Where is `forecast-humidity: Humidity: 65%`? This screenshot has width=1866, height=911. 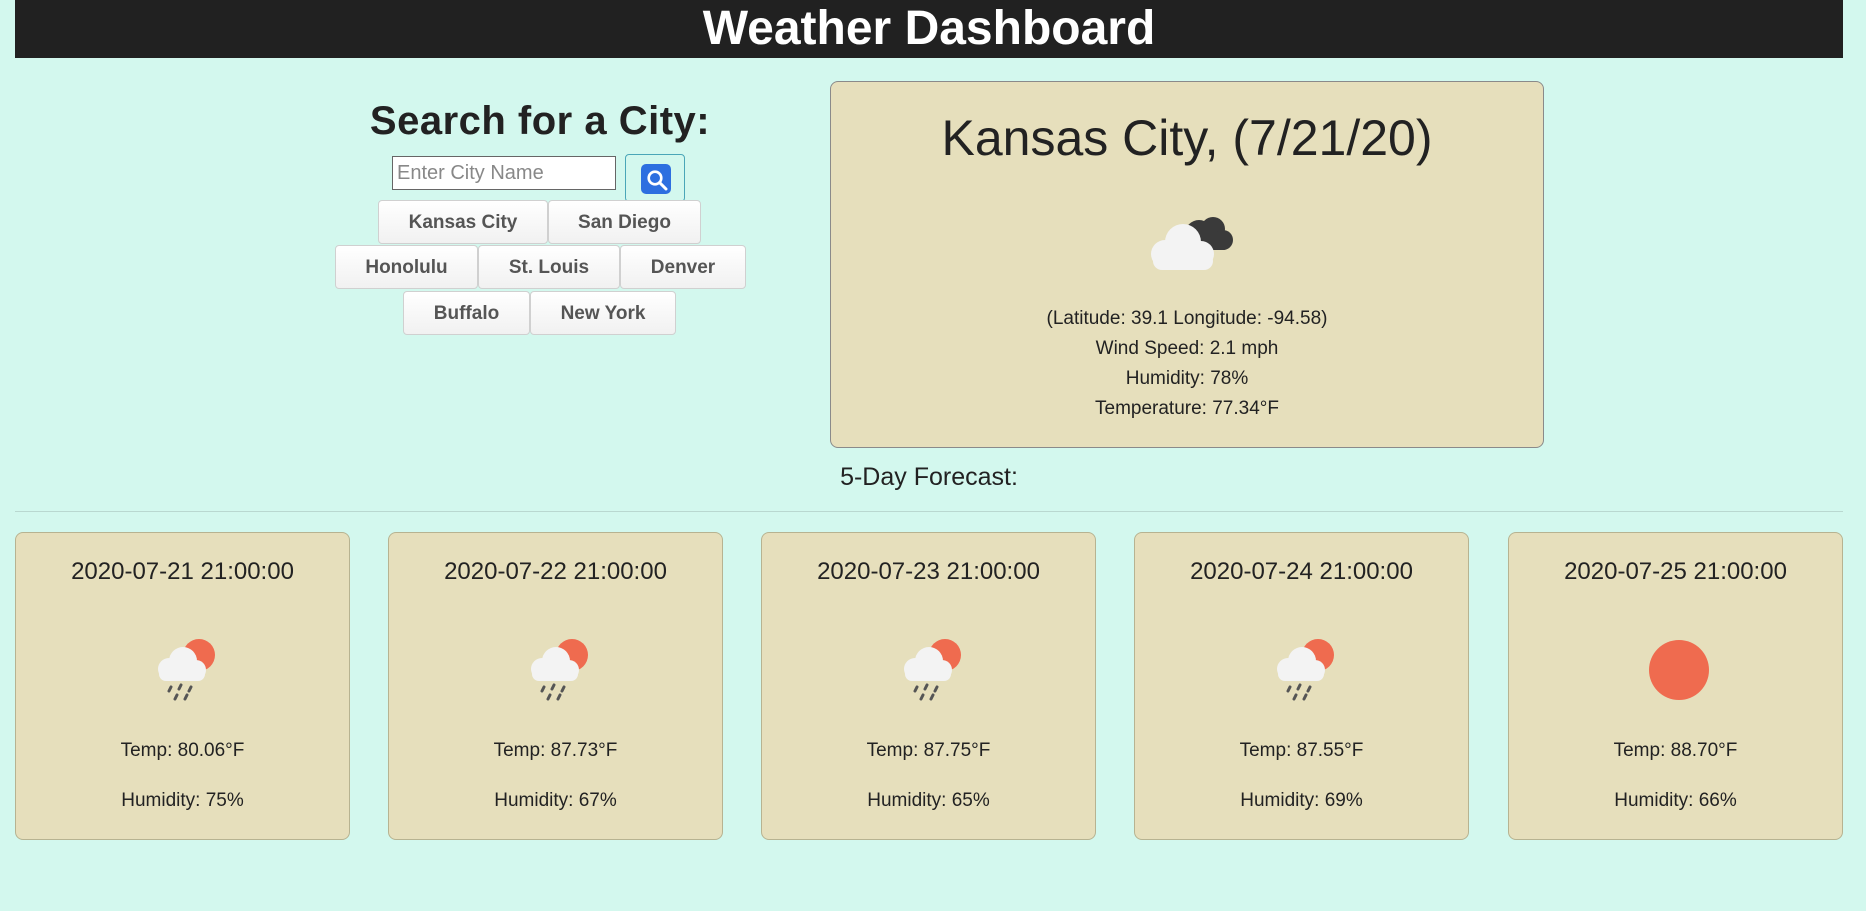 forecast-humidity: Humidity: 65% is located at coordinates (928, 800).